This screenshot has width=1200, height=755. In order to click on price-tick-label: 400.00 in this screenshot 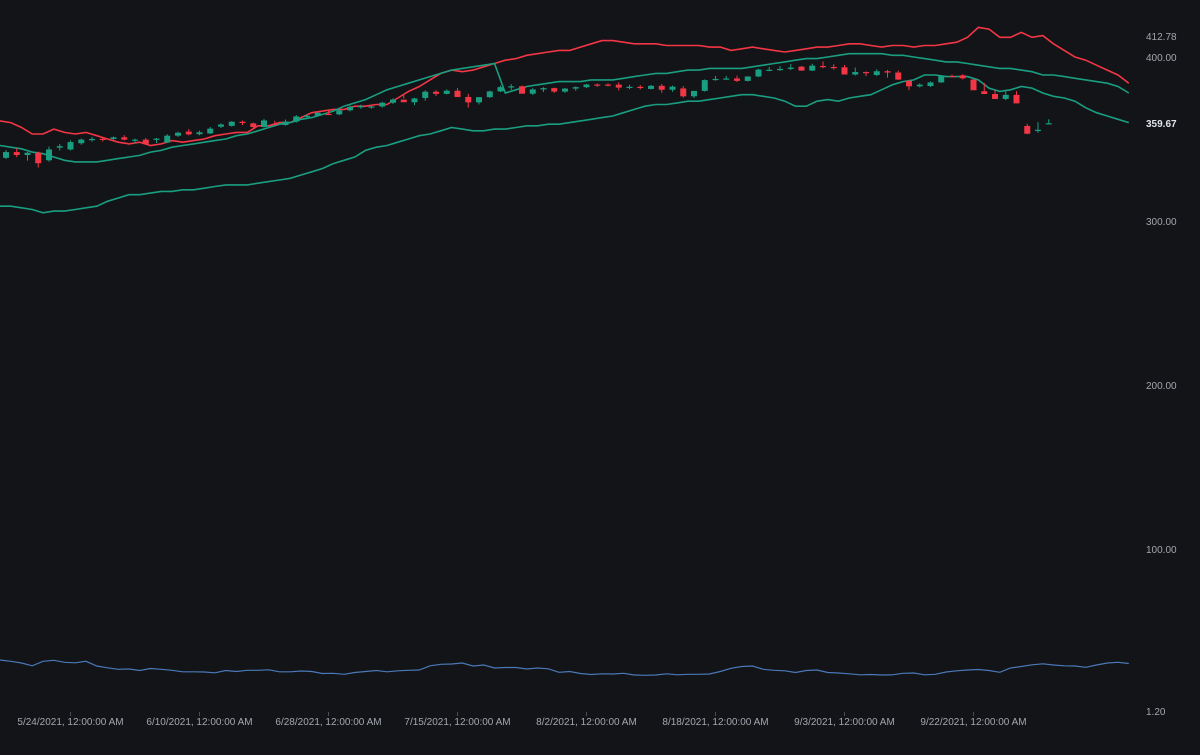, I will do `click(1161, 58)`.